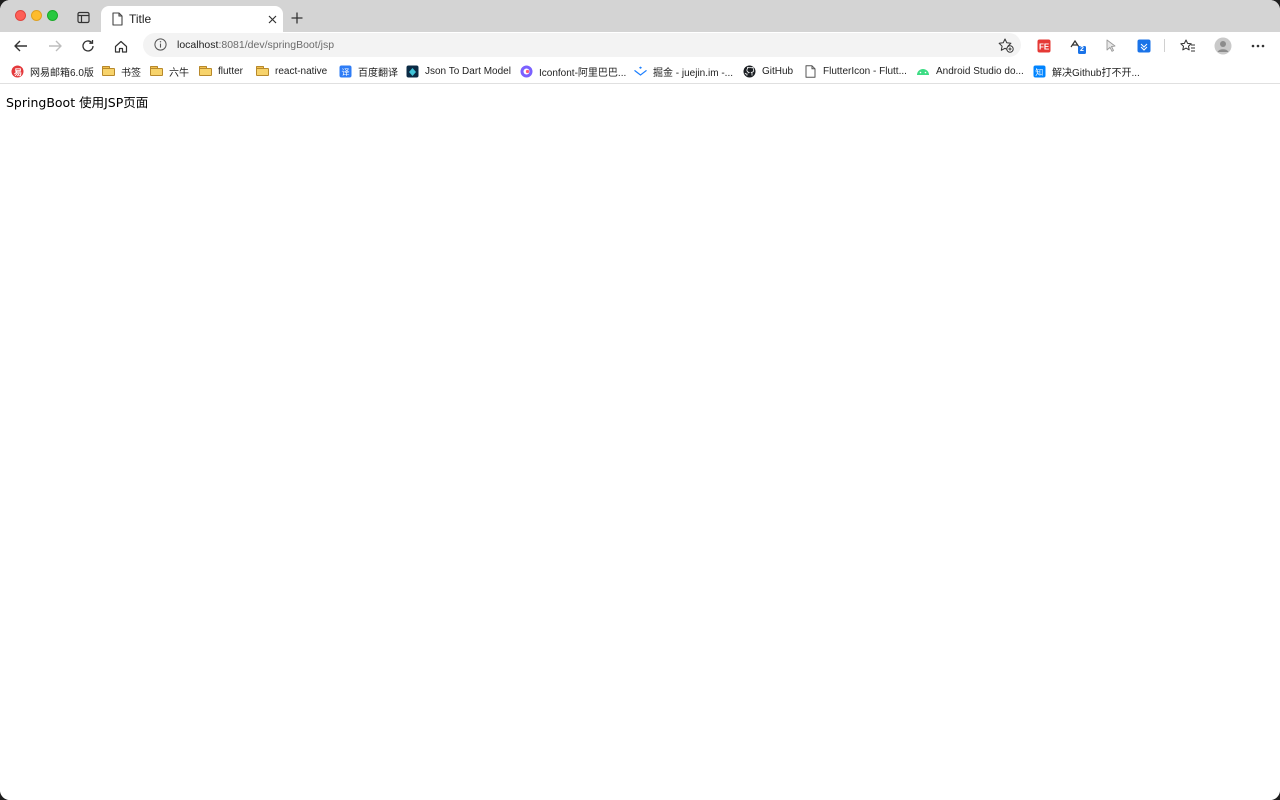 Image resolution: width=1280 pixels, height=800 pixels. Describe the element at coordinates (1111, 46) in the screenshot. I see `cursor-extension-icon` at that location.